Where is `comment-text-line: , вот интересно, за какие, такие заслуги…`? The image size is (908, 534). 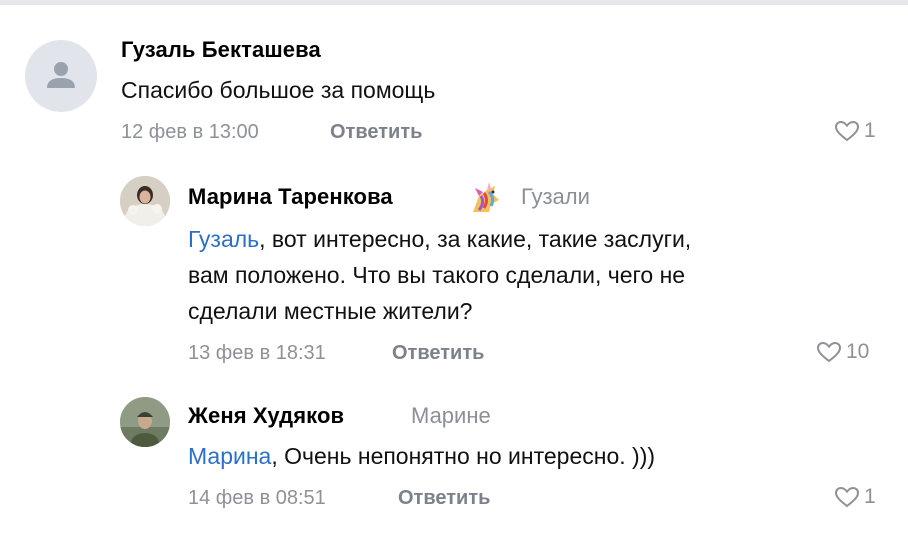
comment-text-line: , вот интересно, за какие, такие заслуги… is located at coordinates (475, 239).